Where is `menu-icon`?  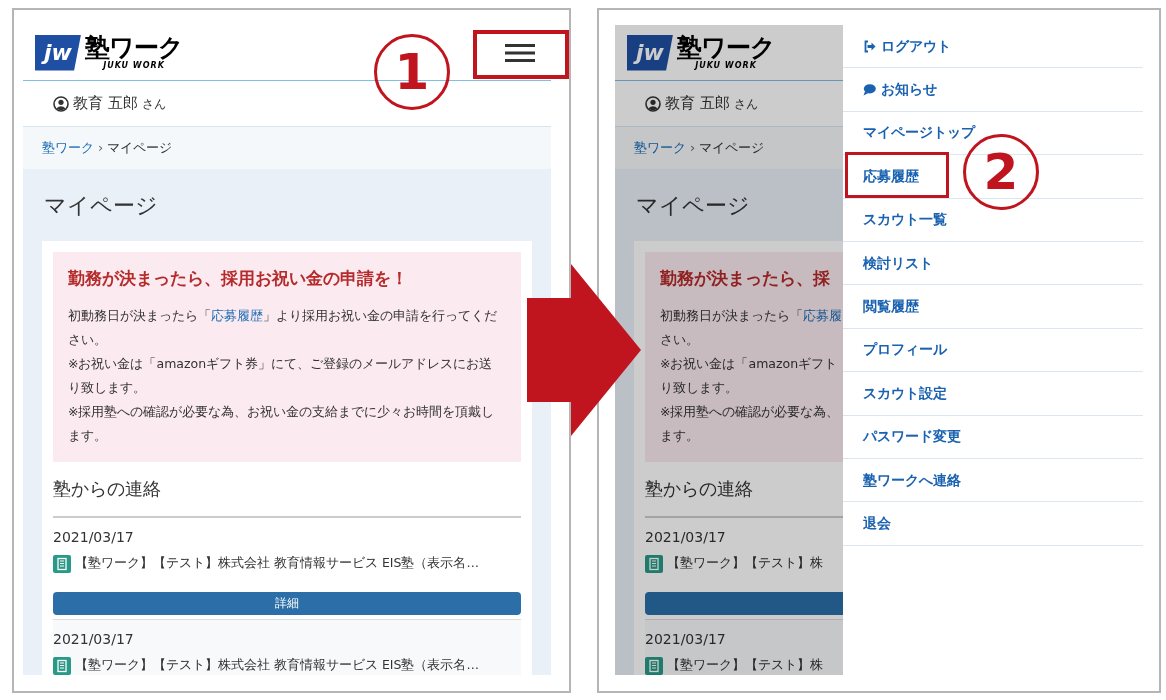 menu-icon is located at coordinates (520, 52).